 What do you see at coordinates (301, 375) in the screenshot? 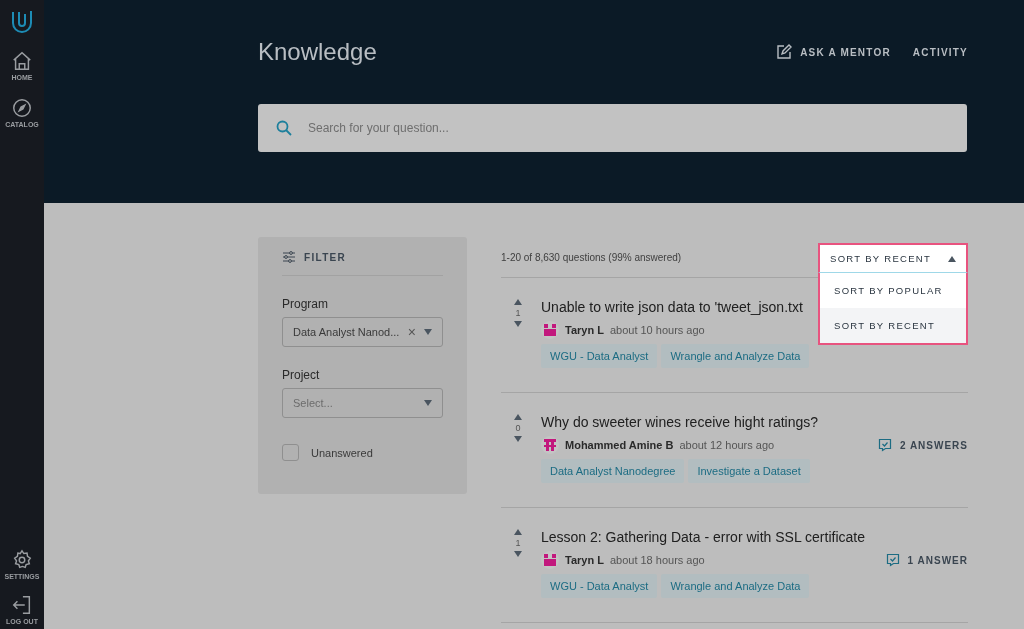
I see `field-label: Project` at bounding box center [301, 375].